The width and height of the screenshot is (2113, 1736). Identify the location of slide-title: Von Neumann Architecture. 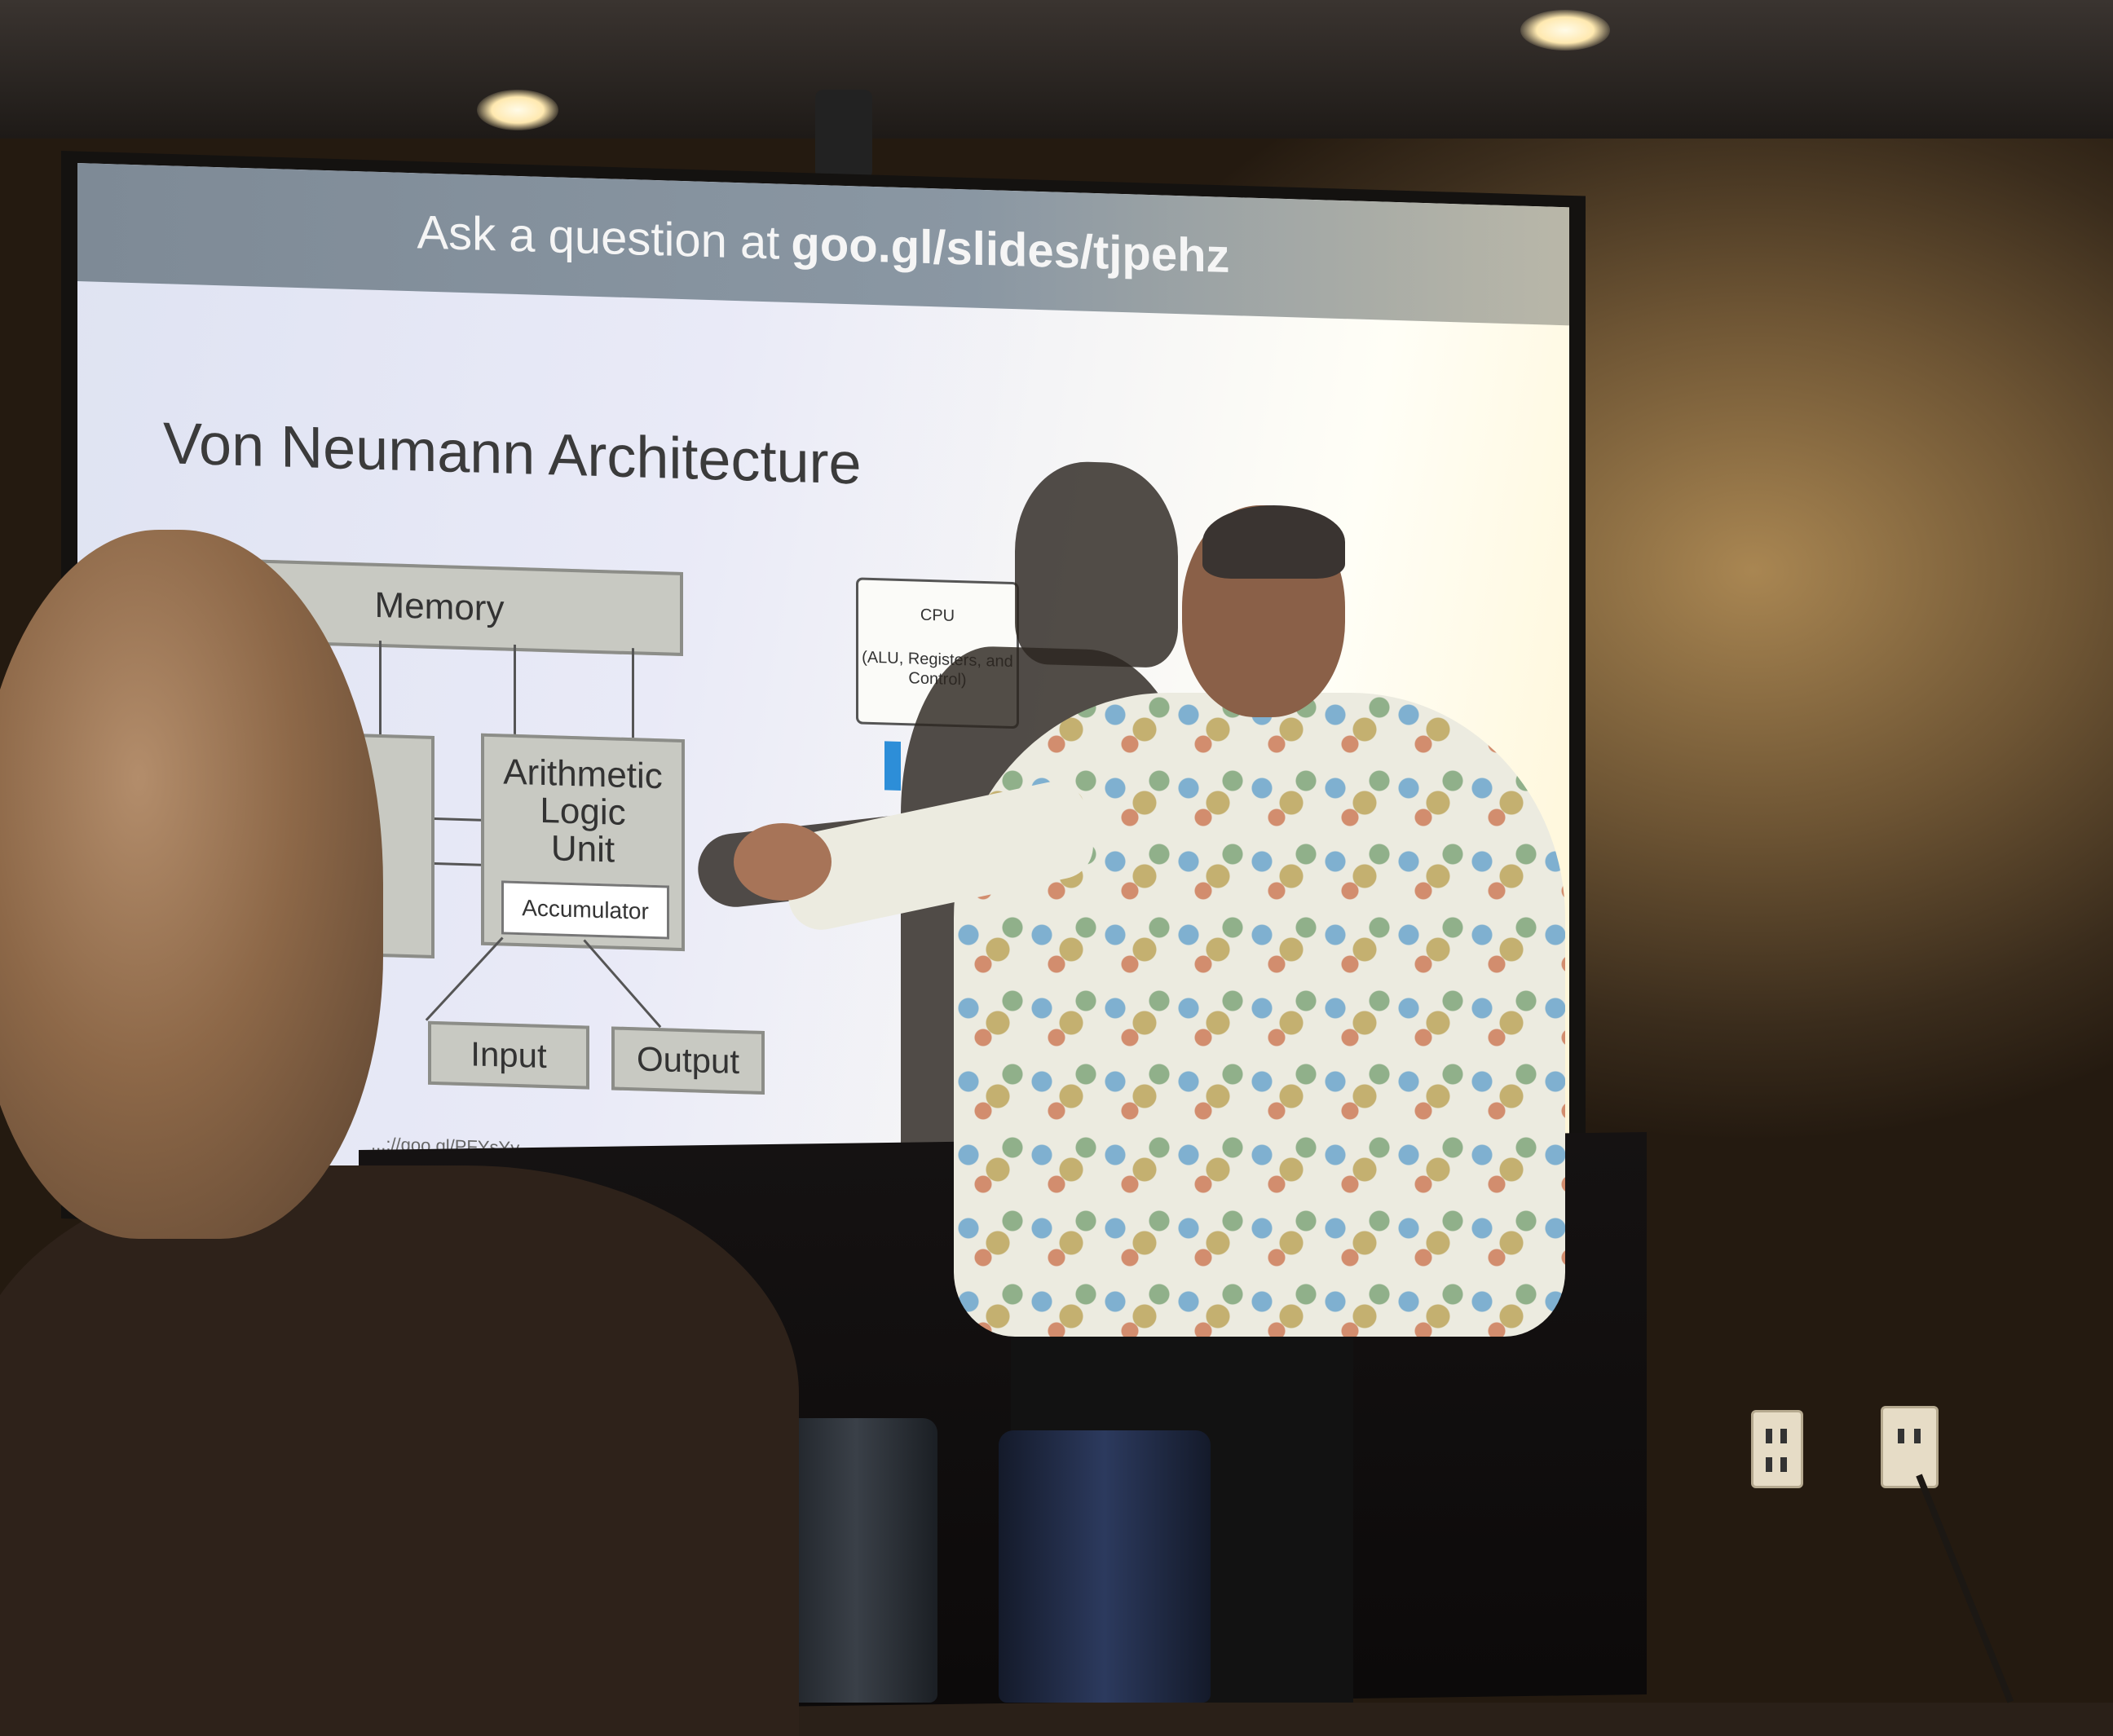
(512, 454).